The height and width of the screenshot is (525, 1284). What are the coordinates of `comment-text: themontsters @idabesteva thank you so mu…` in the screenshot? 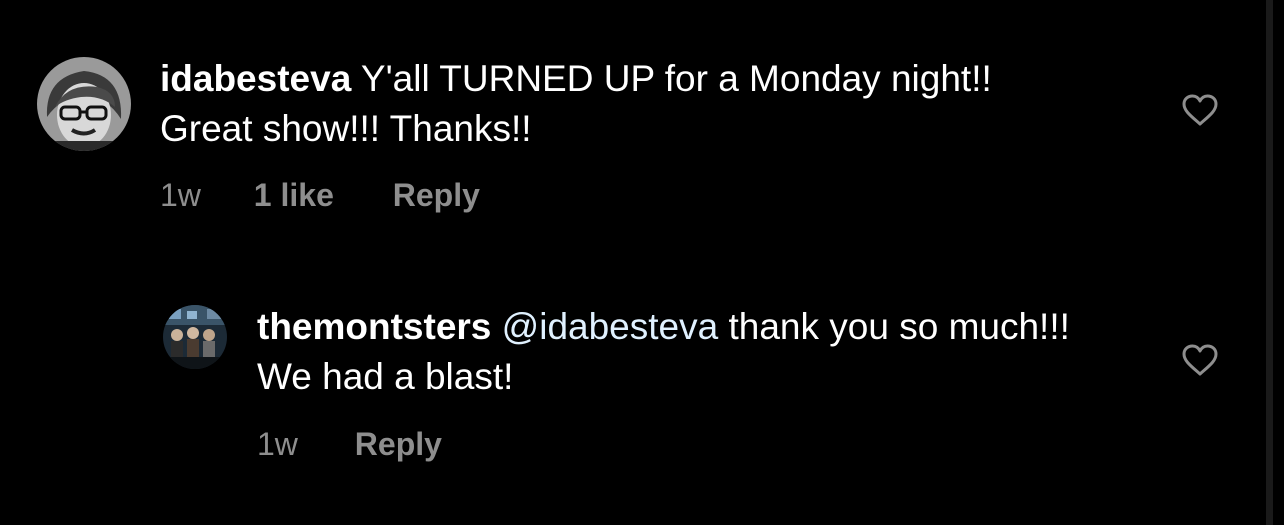 It's located at (682, 352).